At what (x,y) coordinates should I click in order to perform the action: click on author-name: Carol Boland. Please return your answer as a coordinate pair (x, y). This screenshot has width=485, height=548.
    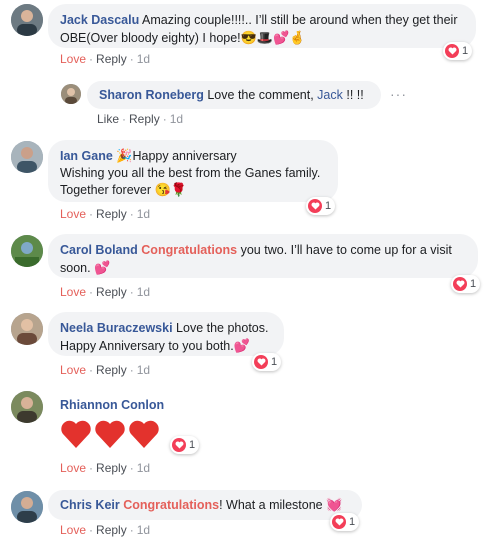
    Looking at the image, I should click on (99, 250).